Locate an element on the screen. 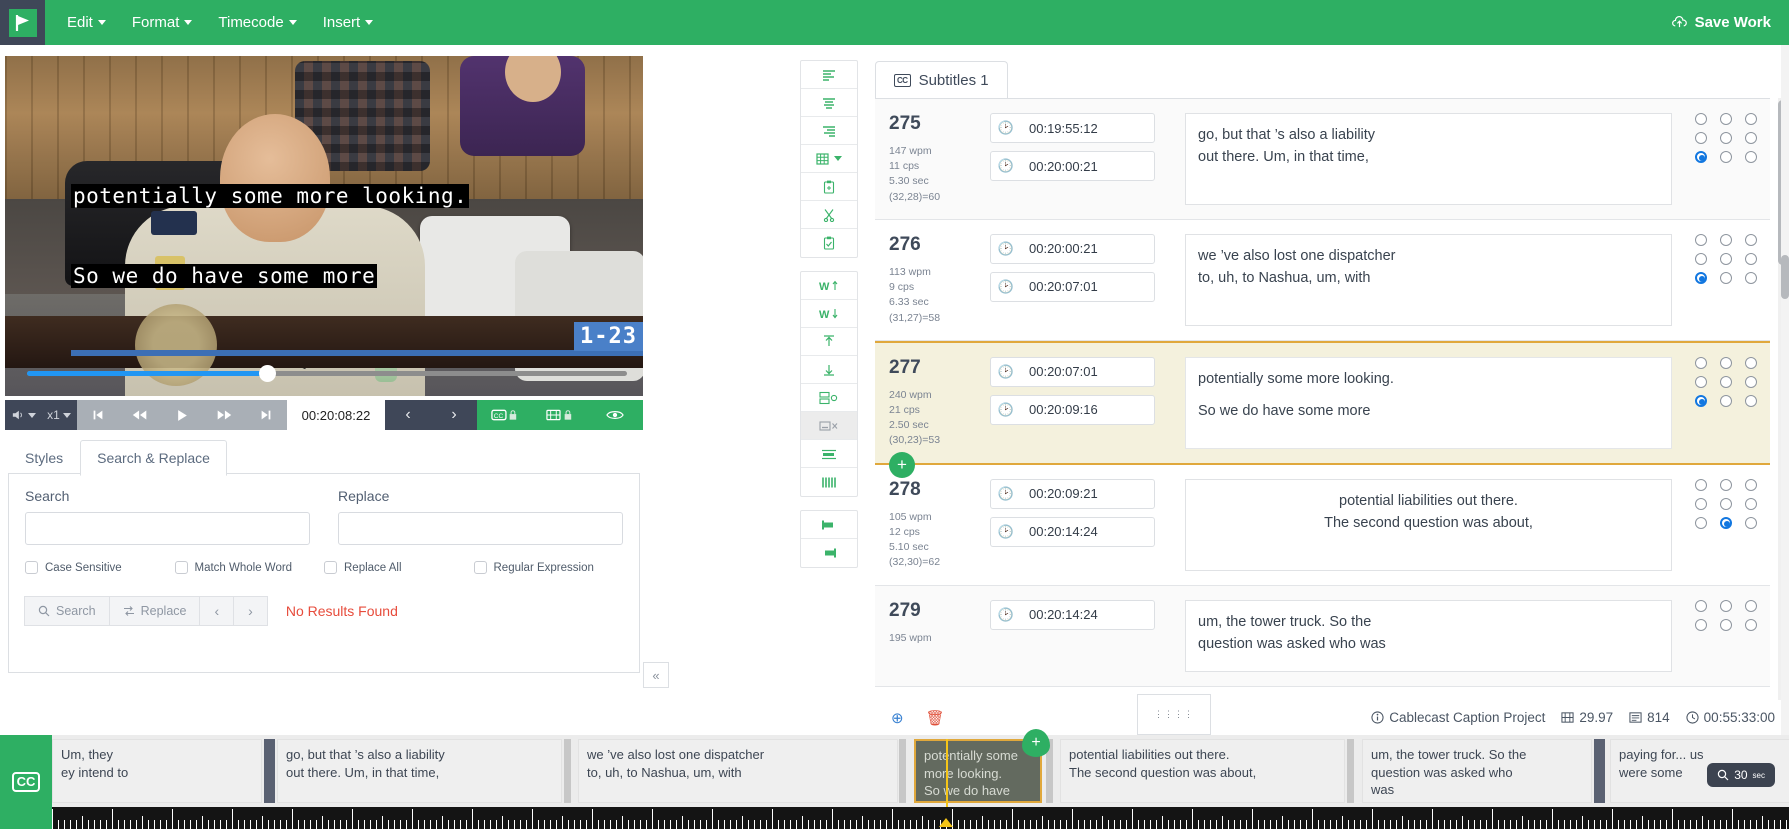 This screenshot has width=1789, height=829. row-end-timecode: 🕑 00:20:00:21 is located at coordinates (1072, 166).